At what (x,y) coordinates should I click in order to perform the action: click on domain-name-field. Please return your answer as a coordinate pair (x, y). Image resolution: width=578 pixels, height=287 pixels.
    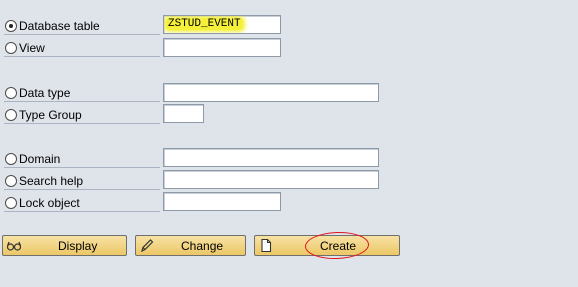
    Looking at the image, I should click on (271, 157).